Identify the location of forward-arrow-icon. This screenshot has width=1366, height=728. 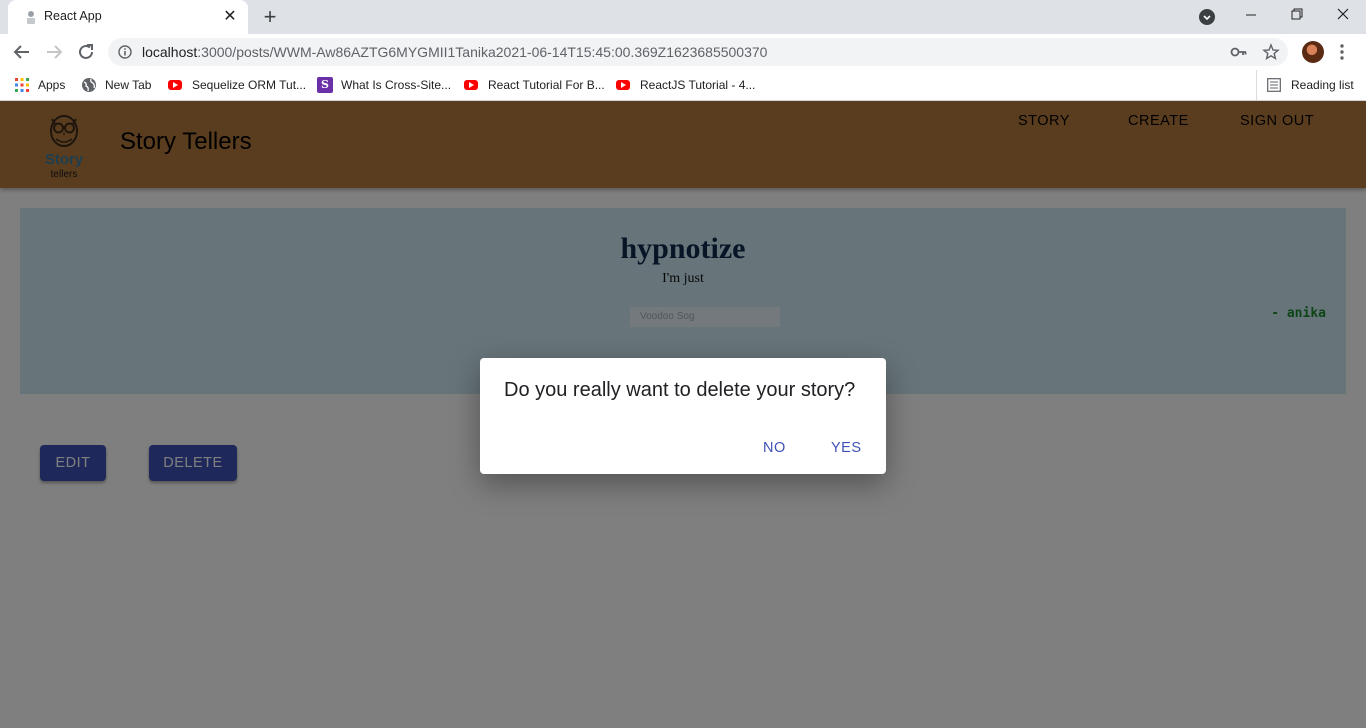
(54, 52).